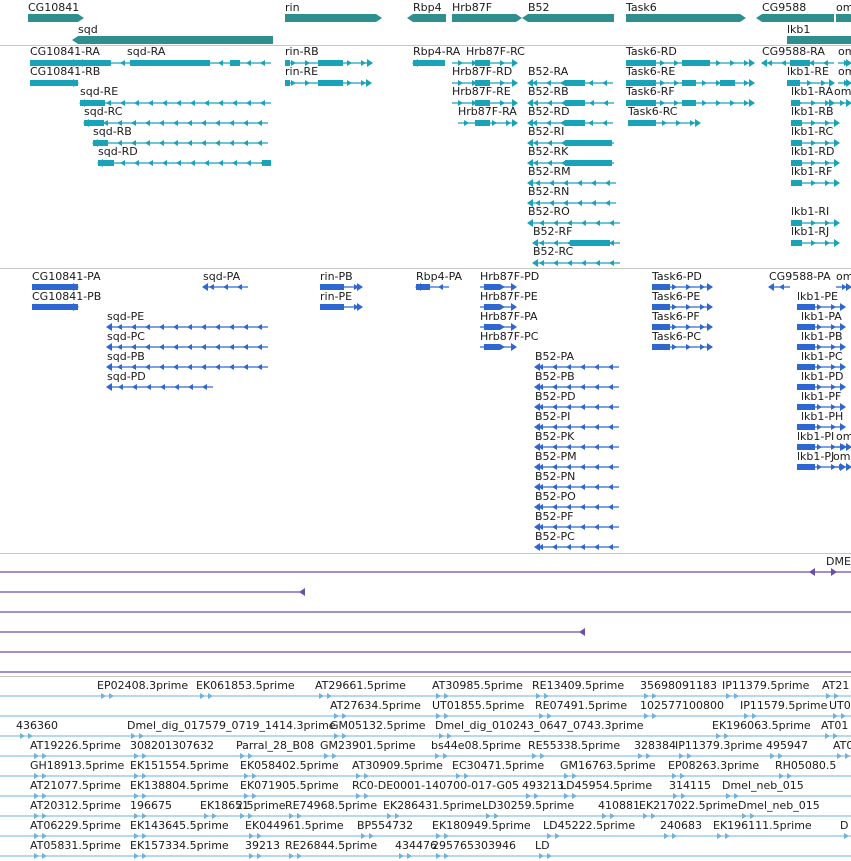 The image size is (851, 861). What do you see at coordinates (765, 686) in the screenshot?
I see `est-label: IP11379.5prime` at bounding box center [765, 686].